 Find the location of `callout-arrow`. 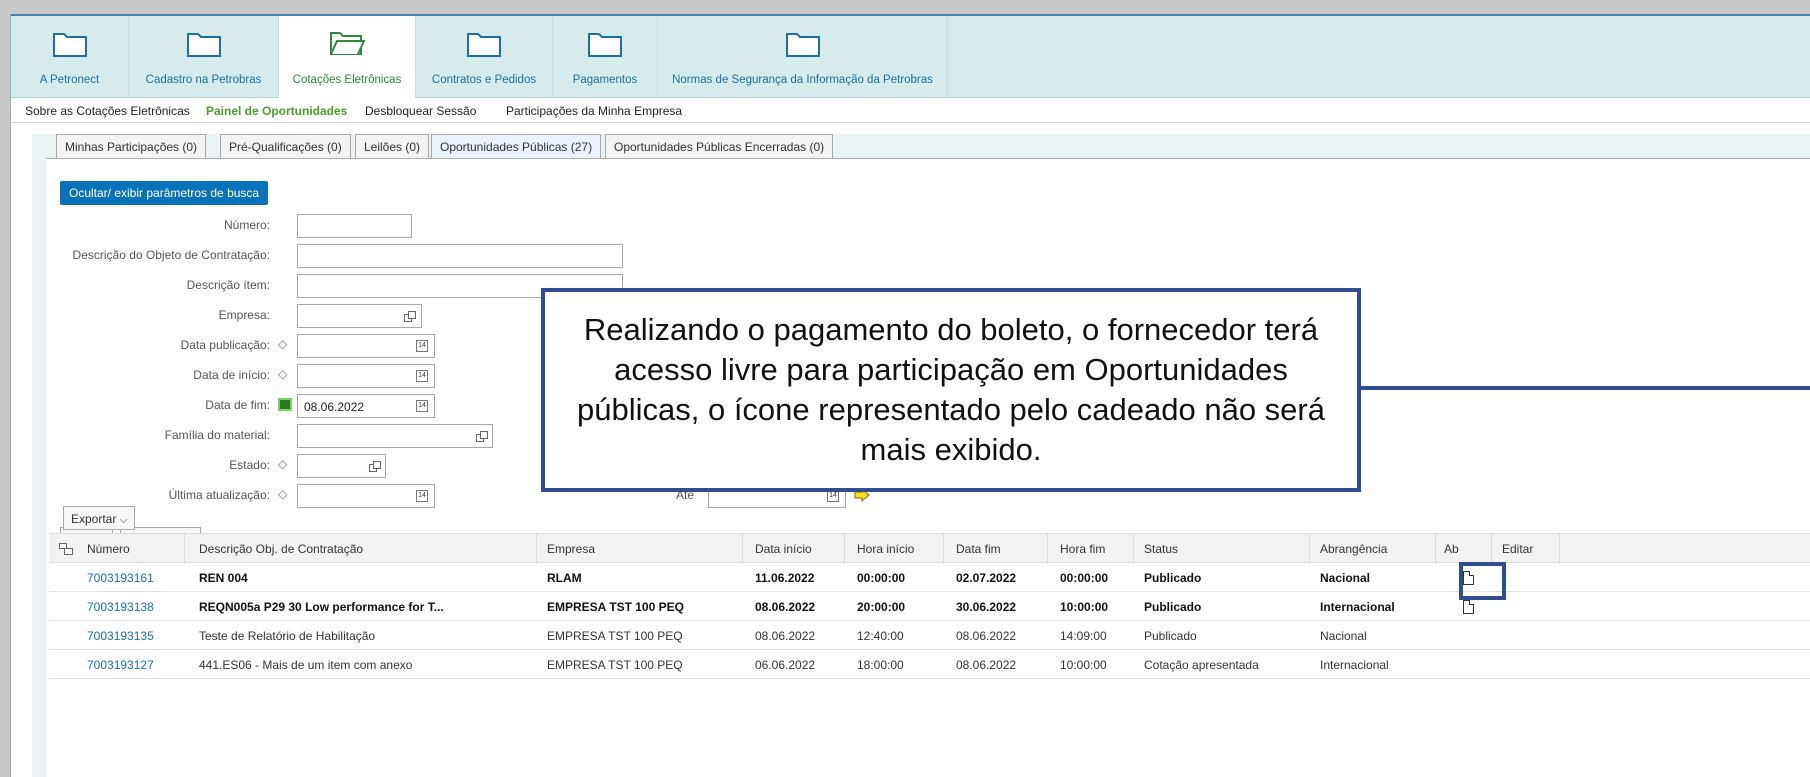

callout-arrow is located at coordinates (1583, 388).